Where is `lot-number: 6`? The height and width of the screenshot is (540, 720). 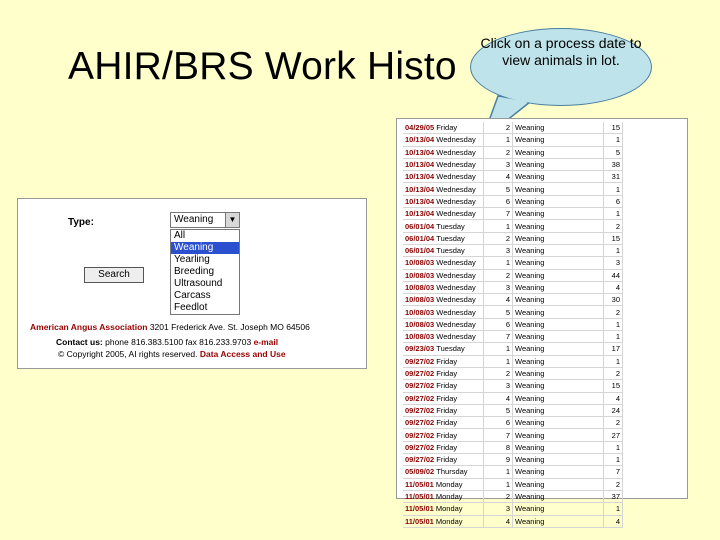 lot-number: 6 is located at coordinates (498, 202).